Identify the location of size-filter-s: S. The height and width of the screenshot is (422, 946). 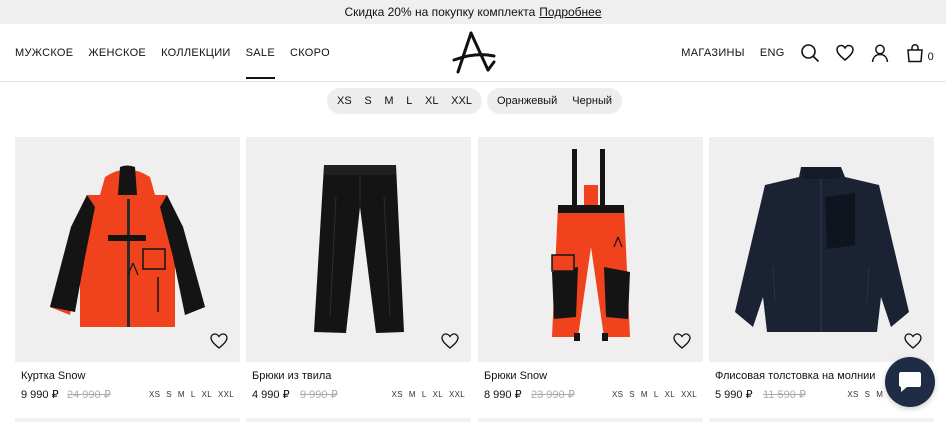
(367, 101).